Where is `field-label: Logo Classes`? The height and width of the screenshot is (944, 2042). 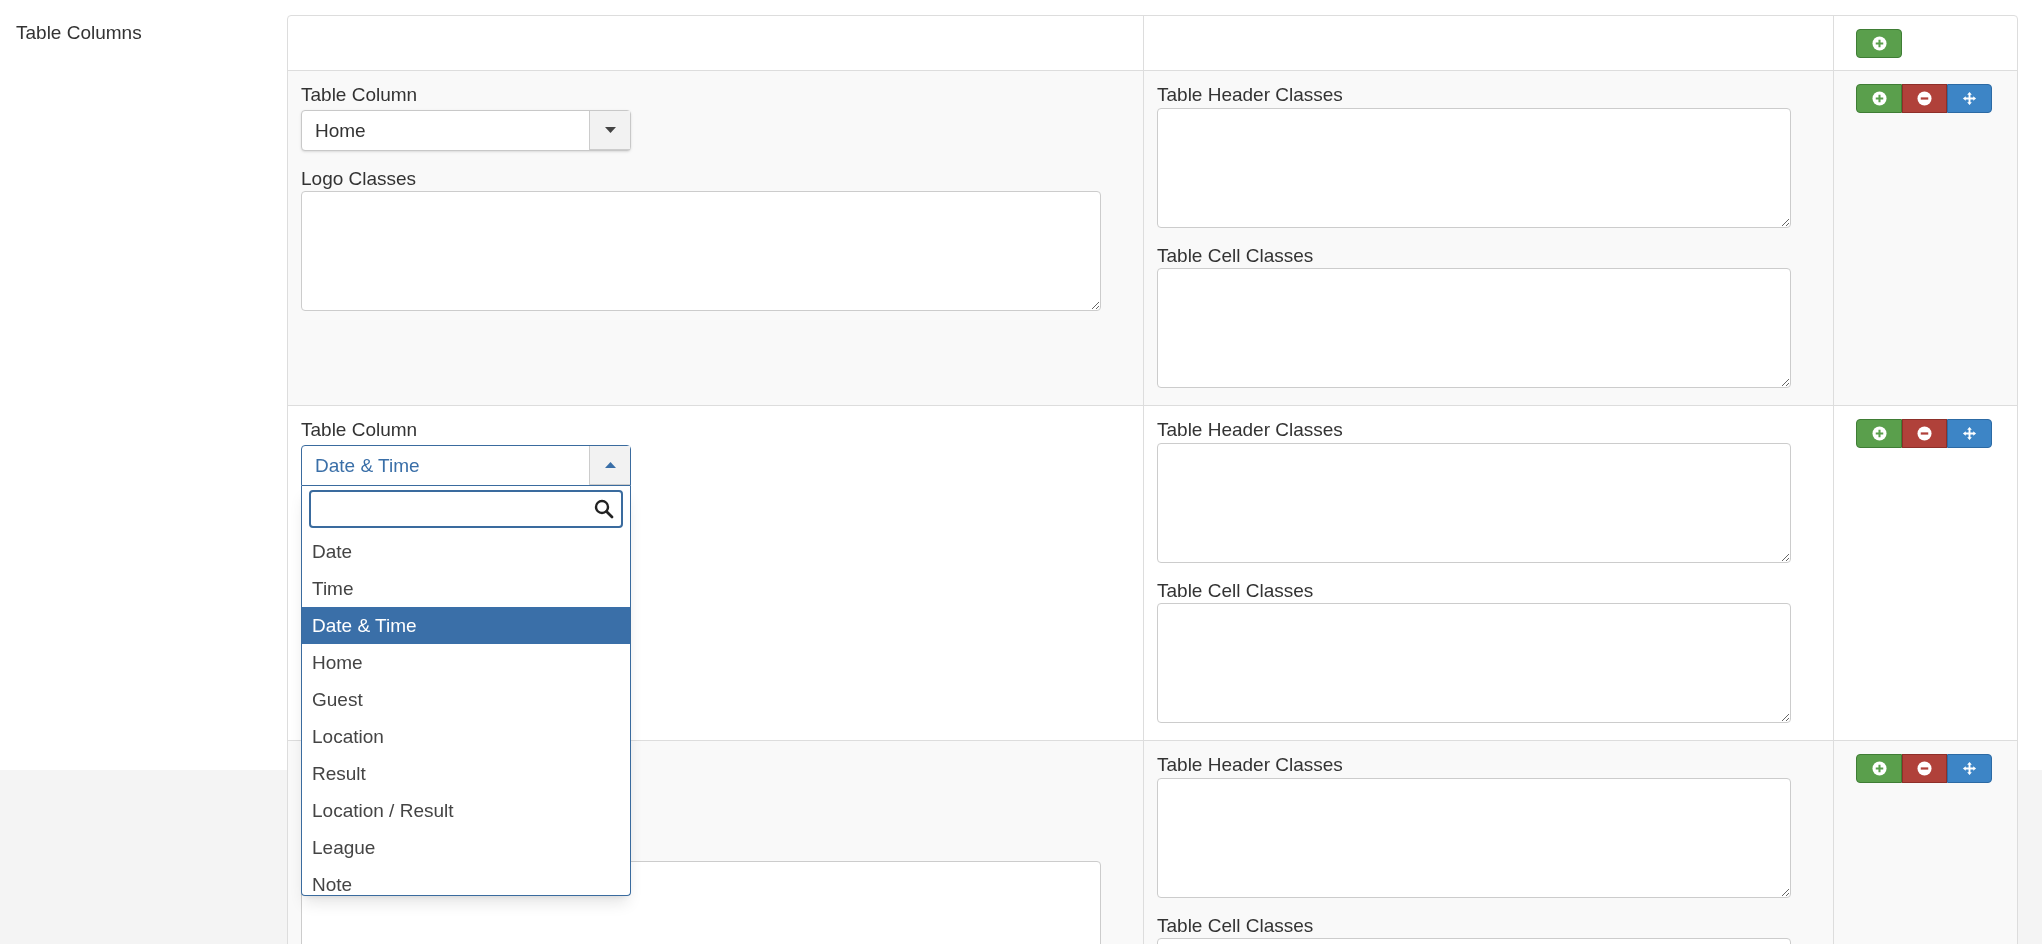 field-label: Logo Classes is located at coordinates (359, 179).